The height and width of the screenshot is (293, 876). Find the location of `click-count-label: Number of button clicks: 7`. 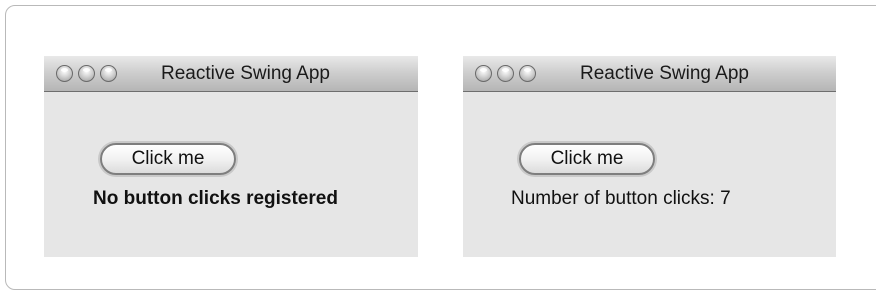

click-count-label: Number of button clicks: 7 is located at coordinates (621, 198).